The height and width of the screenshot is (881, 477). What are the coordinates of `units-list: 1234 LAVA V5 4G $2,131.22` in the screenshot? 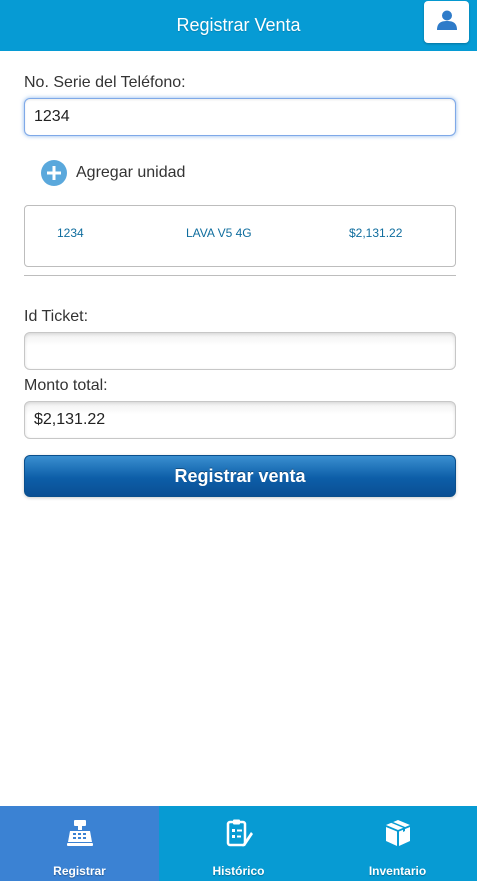 It's located at (240, 236).